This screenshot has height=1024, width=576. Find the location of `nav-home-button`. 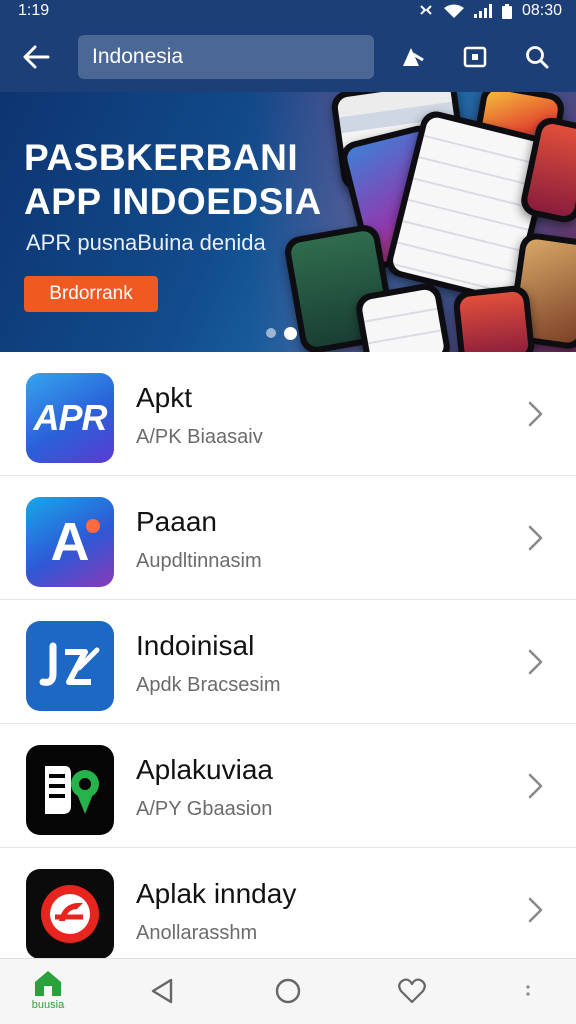

nav-home-button is located at coordinates (288, 991).